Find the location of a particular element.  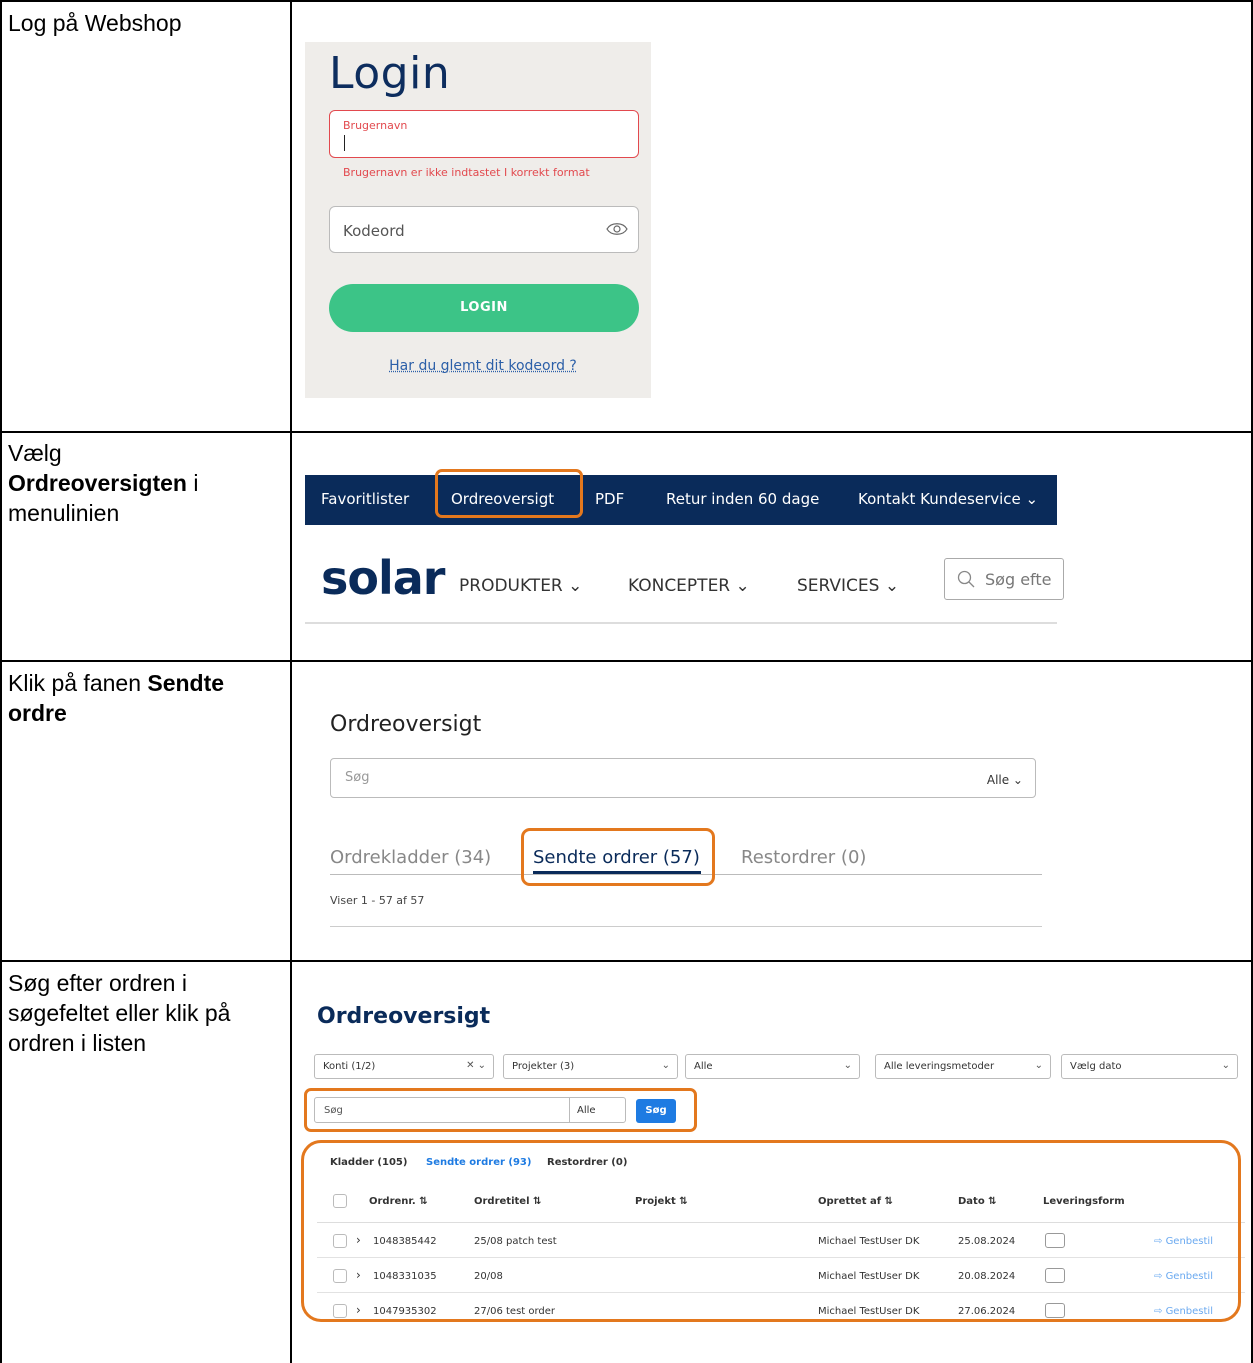

table-border-left is located at coordinates (1, 681).